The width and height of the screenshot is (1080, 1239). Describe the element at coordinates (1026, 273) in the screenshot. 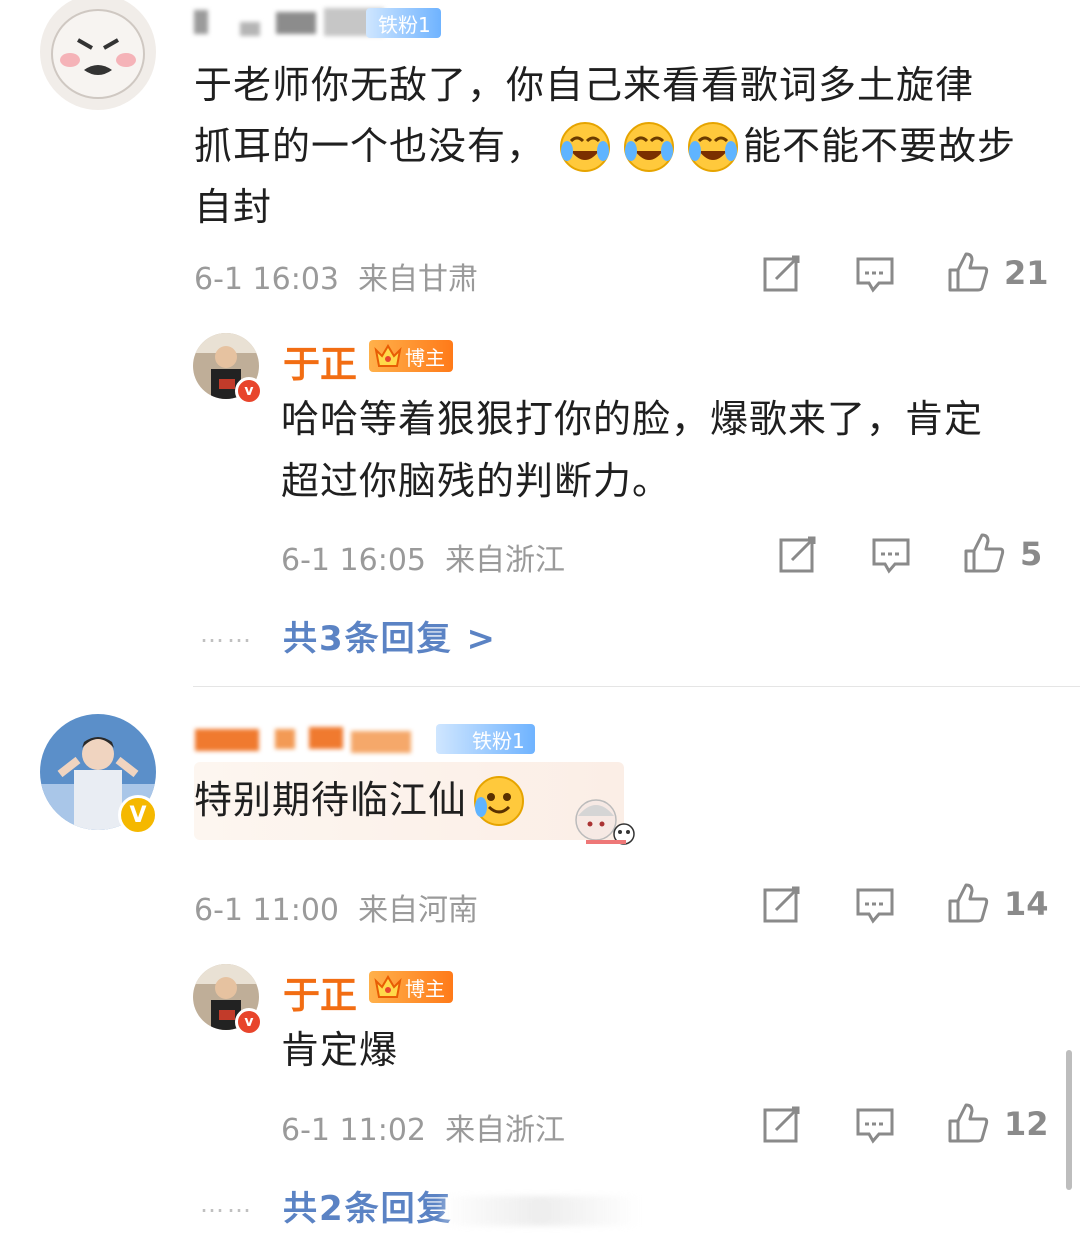

I see `like-count: 21` at that location.